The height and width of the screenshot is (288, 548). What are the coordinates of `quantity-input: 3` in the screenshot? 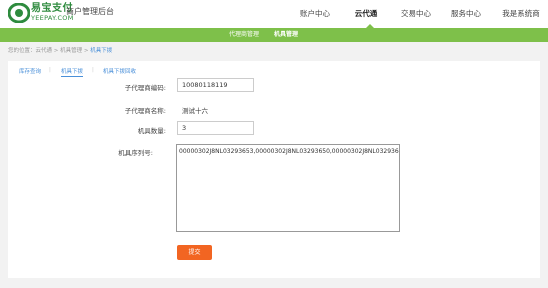 It's located at (215, 128).